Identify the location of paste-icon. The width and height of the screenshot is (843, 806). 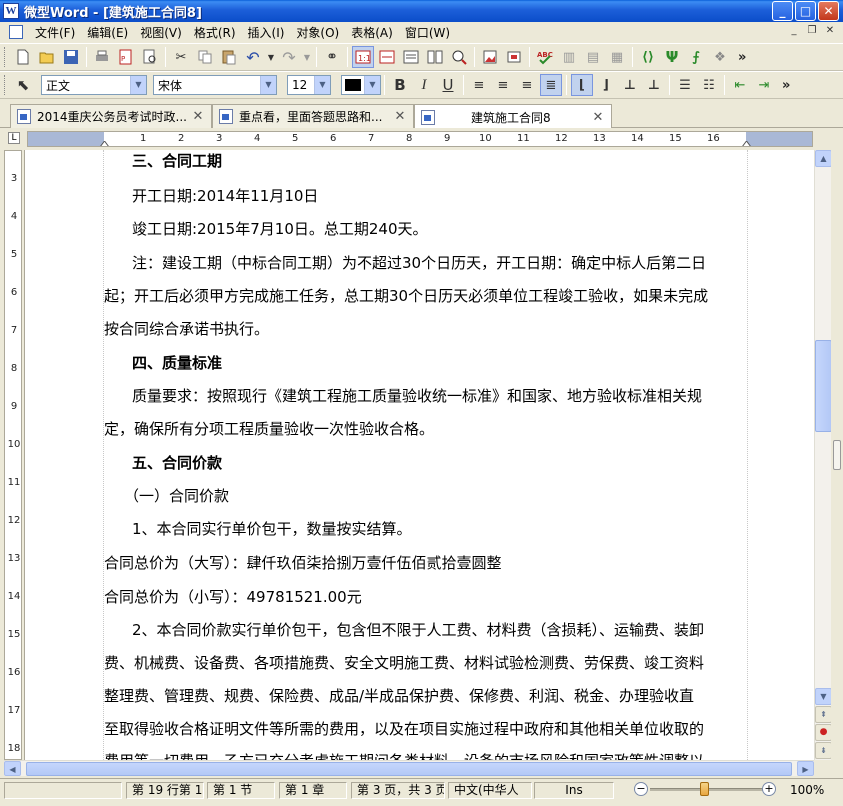
(229, 57).